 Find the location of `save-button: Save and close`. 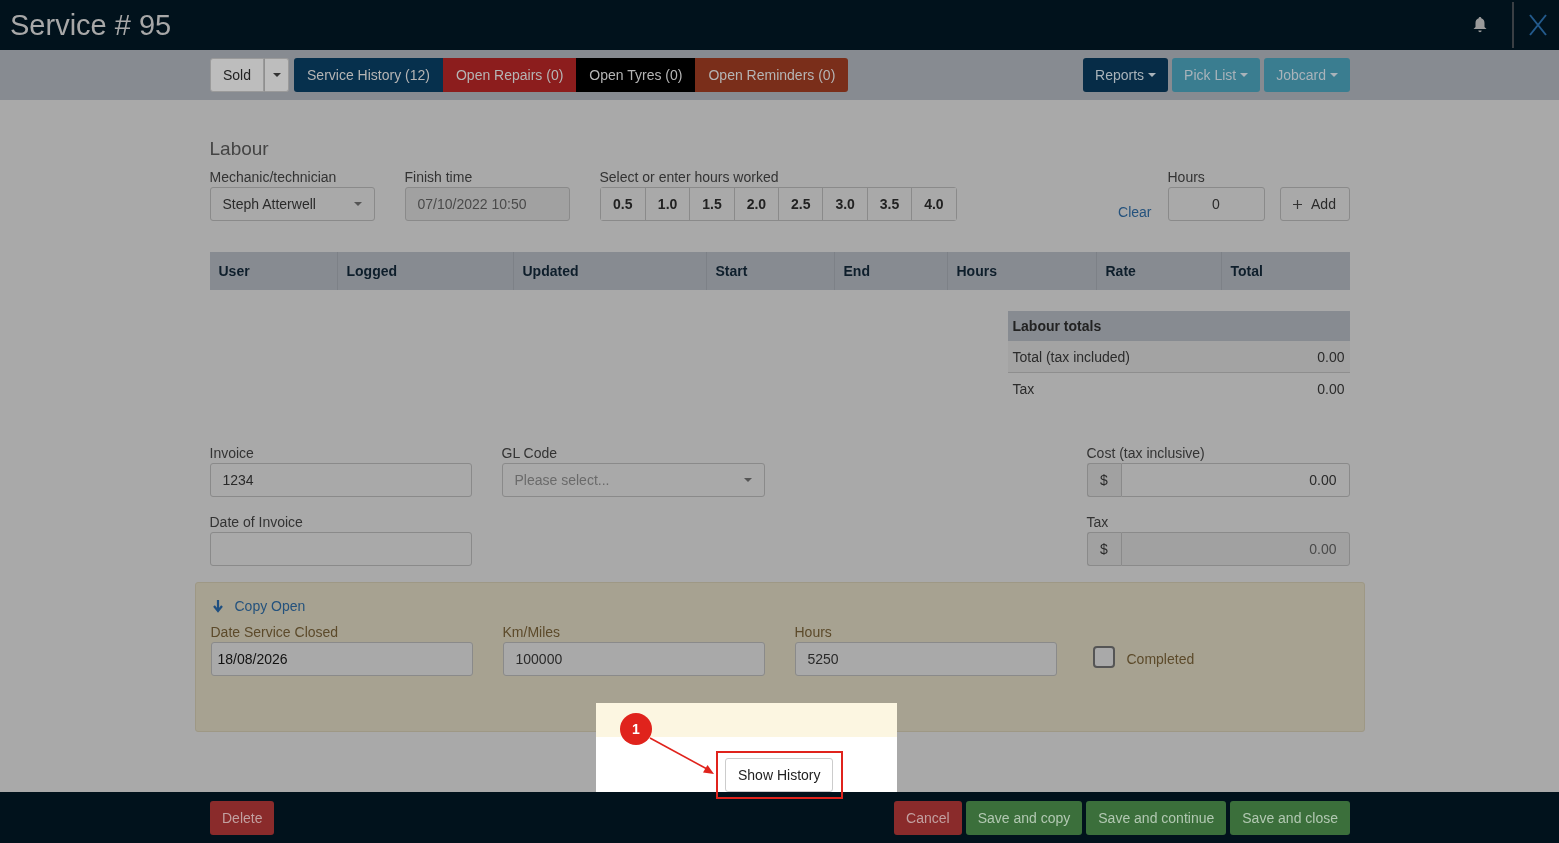

save-button: Save and close is located at coordinates (1290, 817).